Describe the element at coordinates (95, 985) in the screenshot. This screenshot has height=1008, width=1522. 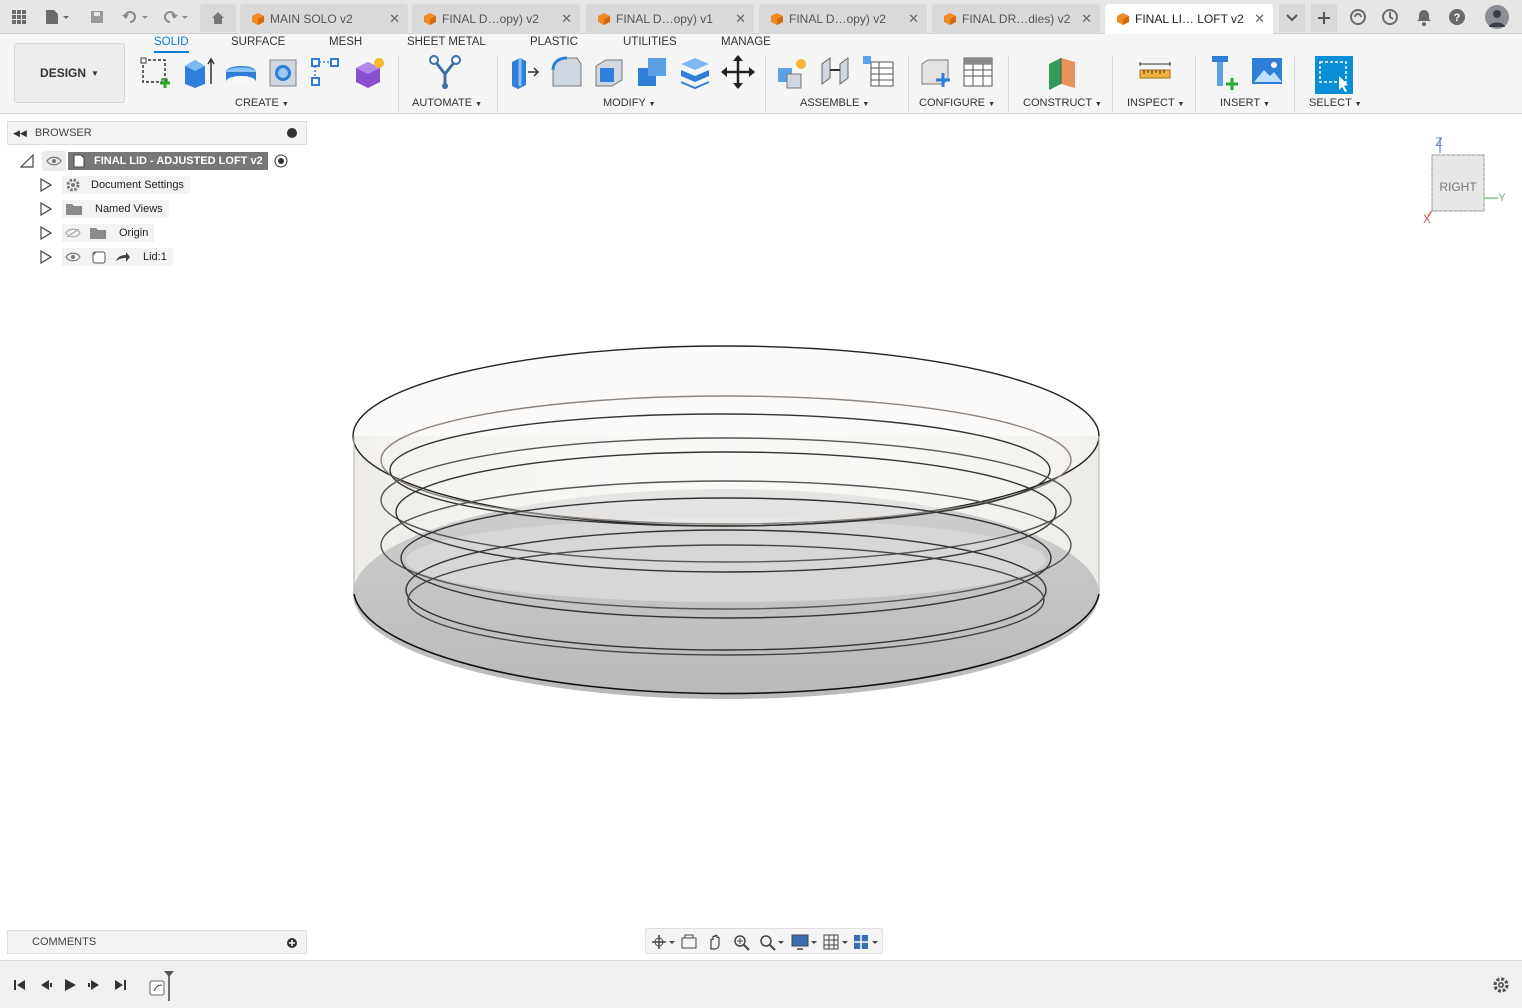
I see `step-forward-icon` at that location.